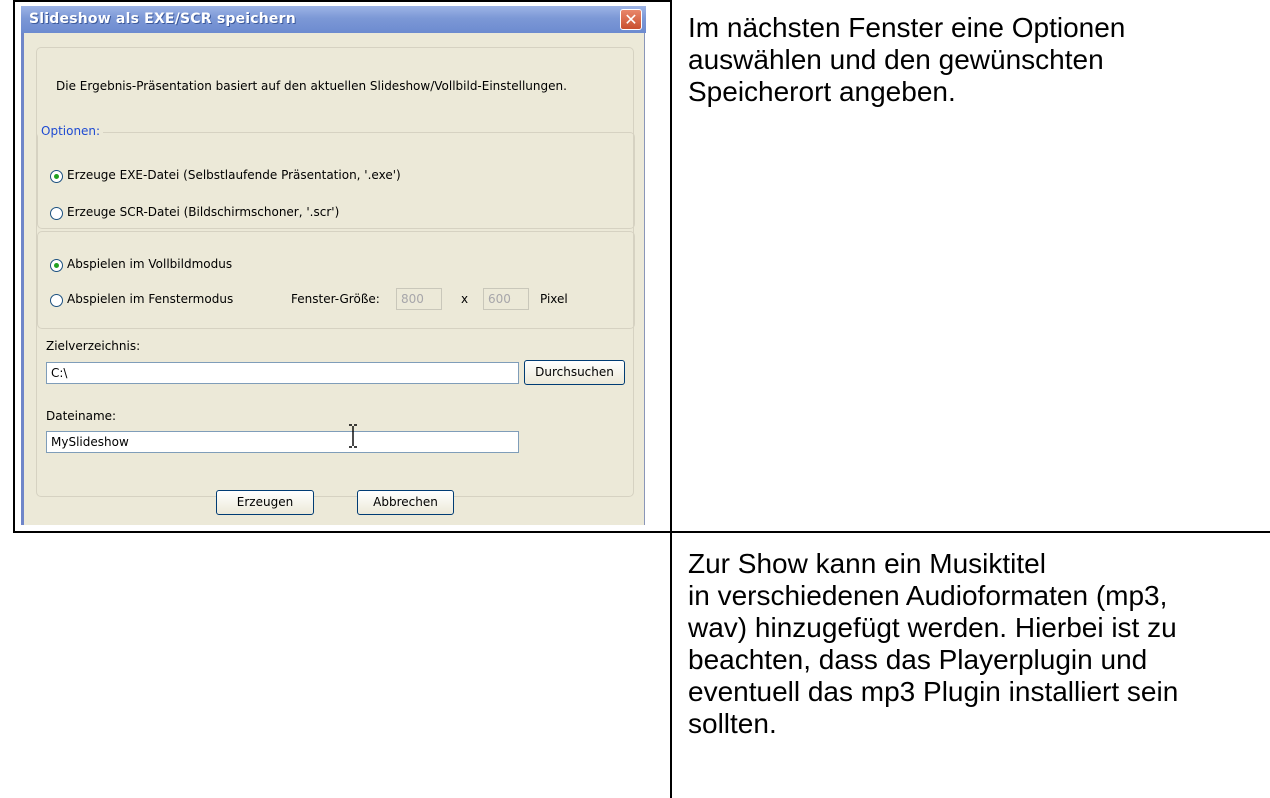 This screenshot has height=798, width=1270. What do you see at coordinates (419, 299) in the screenshot?
I see `window-width-input: 800` at bounding box center [419, 299].